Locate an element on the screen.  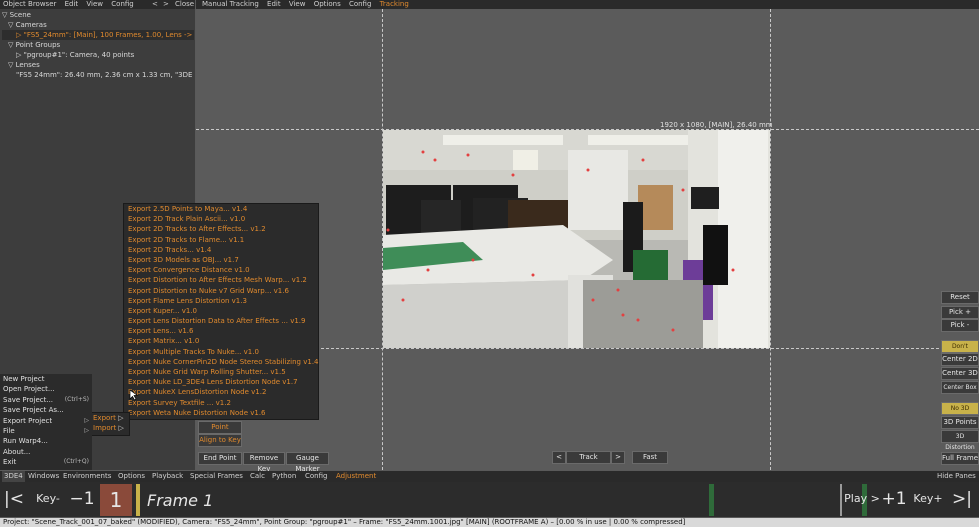
main-menu-item: Special Frames is located at coordinates (216, 476).